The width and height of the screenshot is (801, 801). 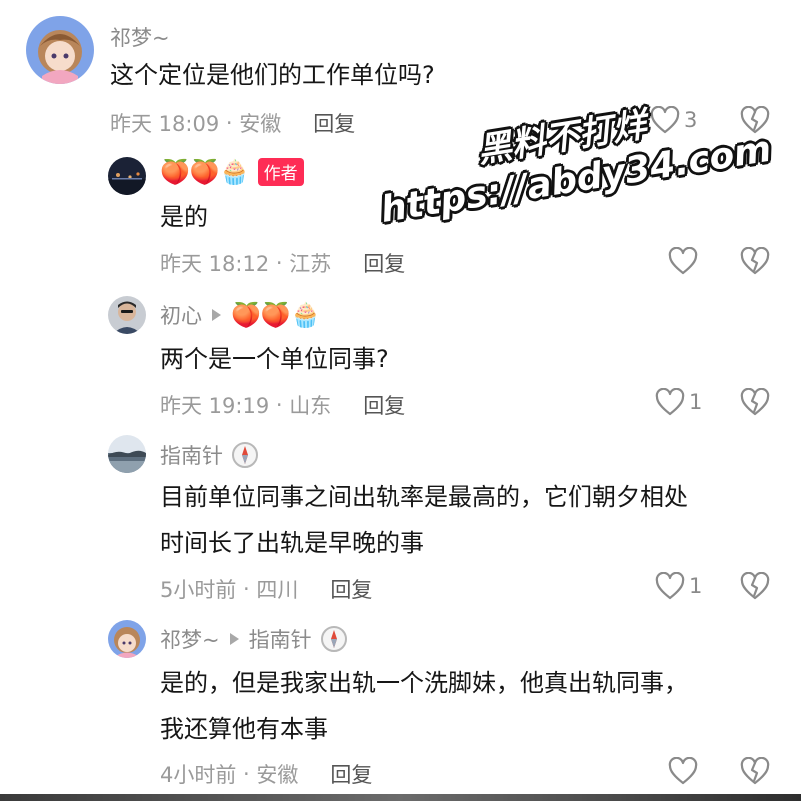 I want to click on comment-time: 昨天 18:12, so click(x=215, y=264).